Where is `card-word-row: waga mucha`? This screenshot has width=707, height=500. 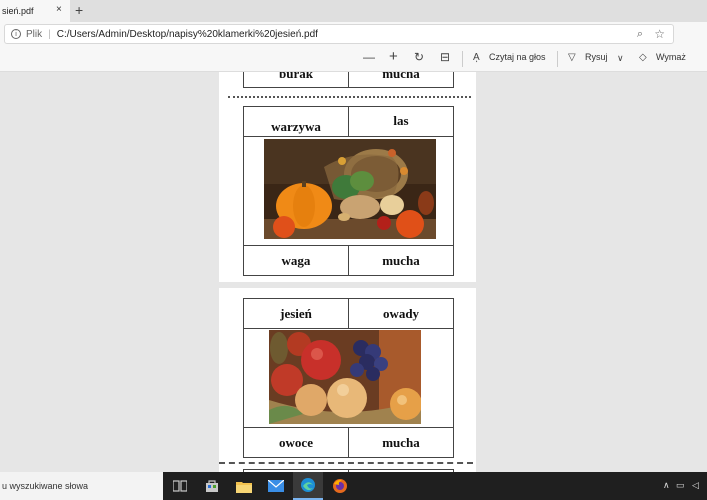
card-word-row: waga mucha is located at coordinates (348, 260).